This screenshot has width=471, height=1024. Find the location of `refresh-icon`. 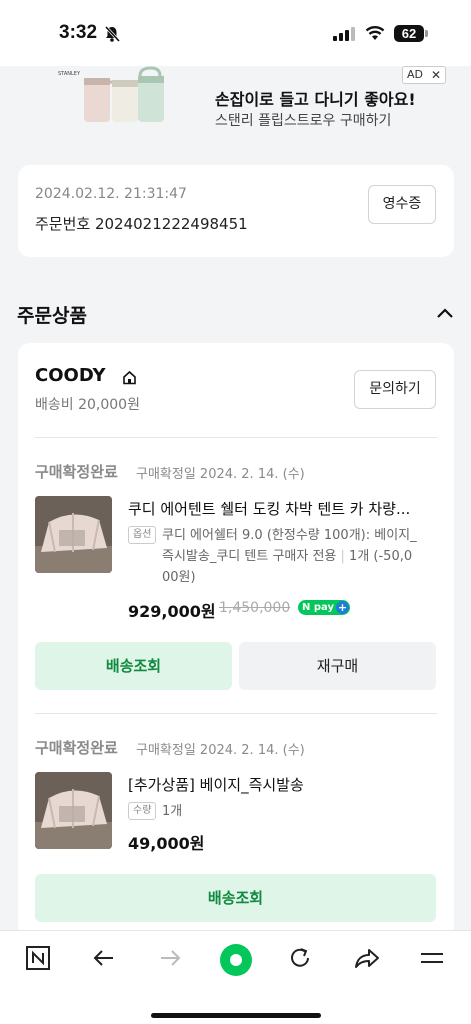

refresh-icon is located at coordinates (300, 958).